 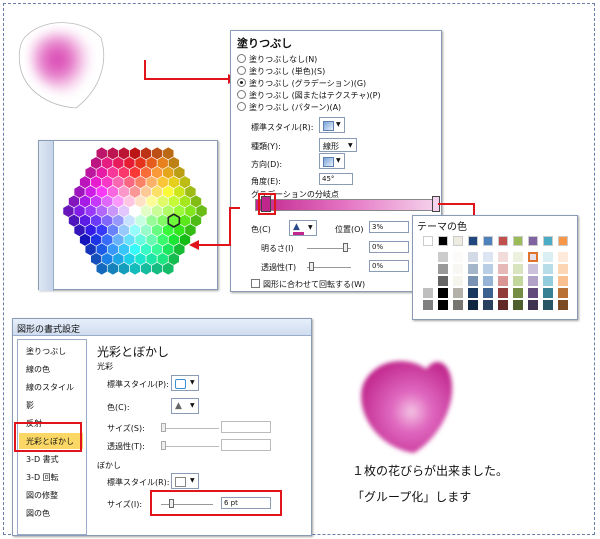 I want to click on glow-preset-dropdown: ▼, so click(x=185, y=383).